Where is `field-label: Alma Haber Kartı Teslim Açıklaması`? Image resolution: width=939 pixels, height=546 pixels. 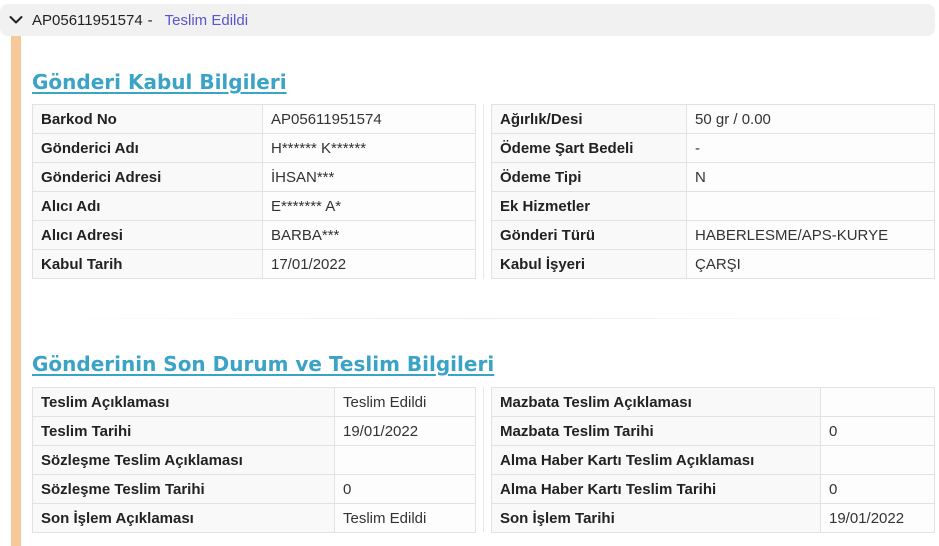
field-label: Alma Haber Kartı Teslim Açıklaması is located at coordinates (656, 460).